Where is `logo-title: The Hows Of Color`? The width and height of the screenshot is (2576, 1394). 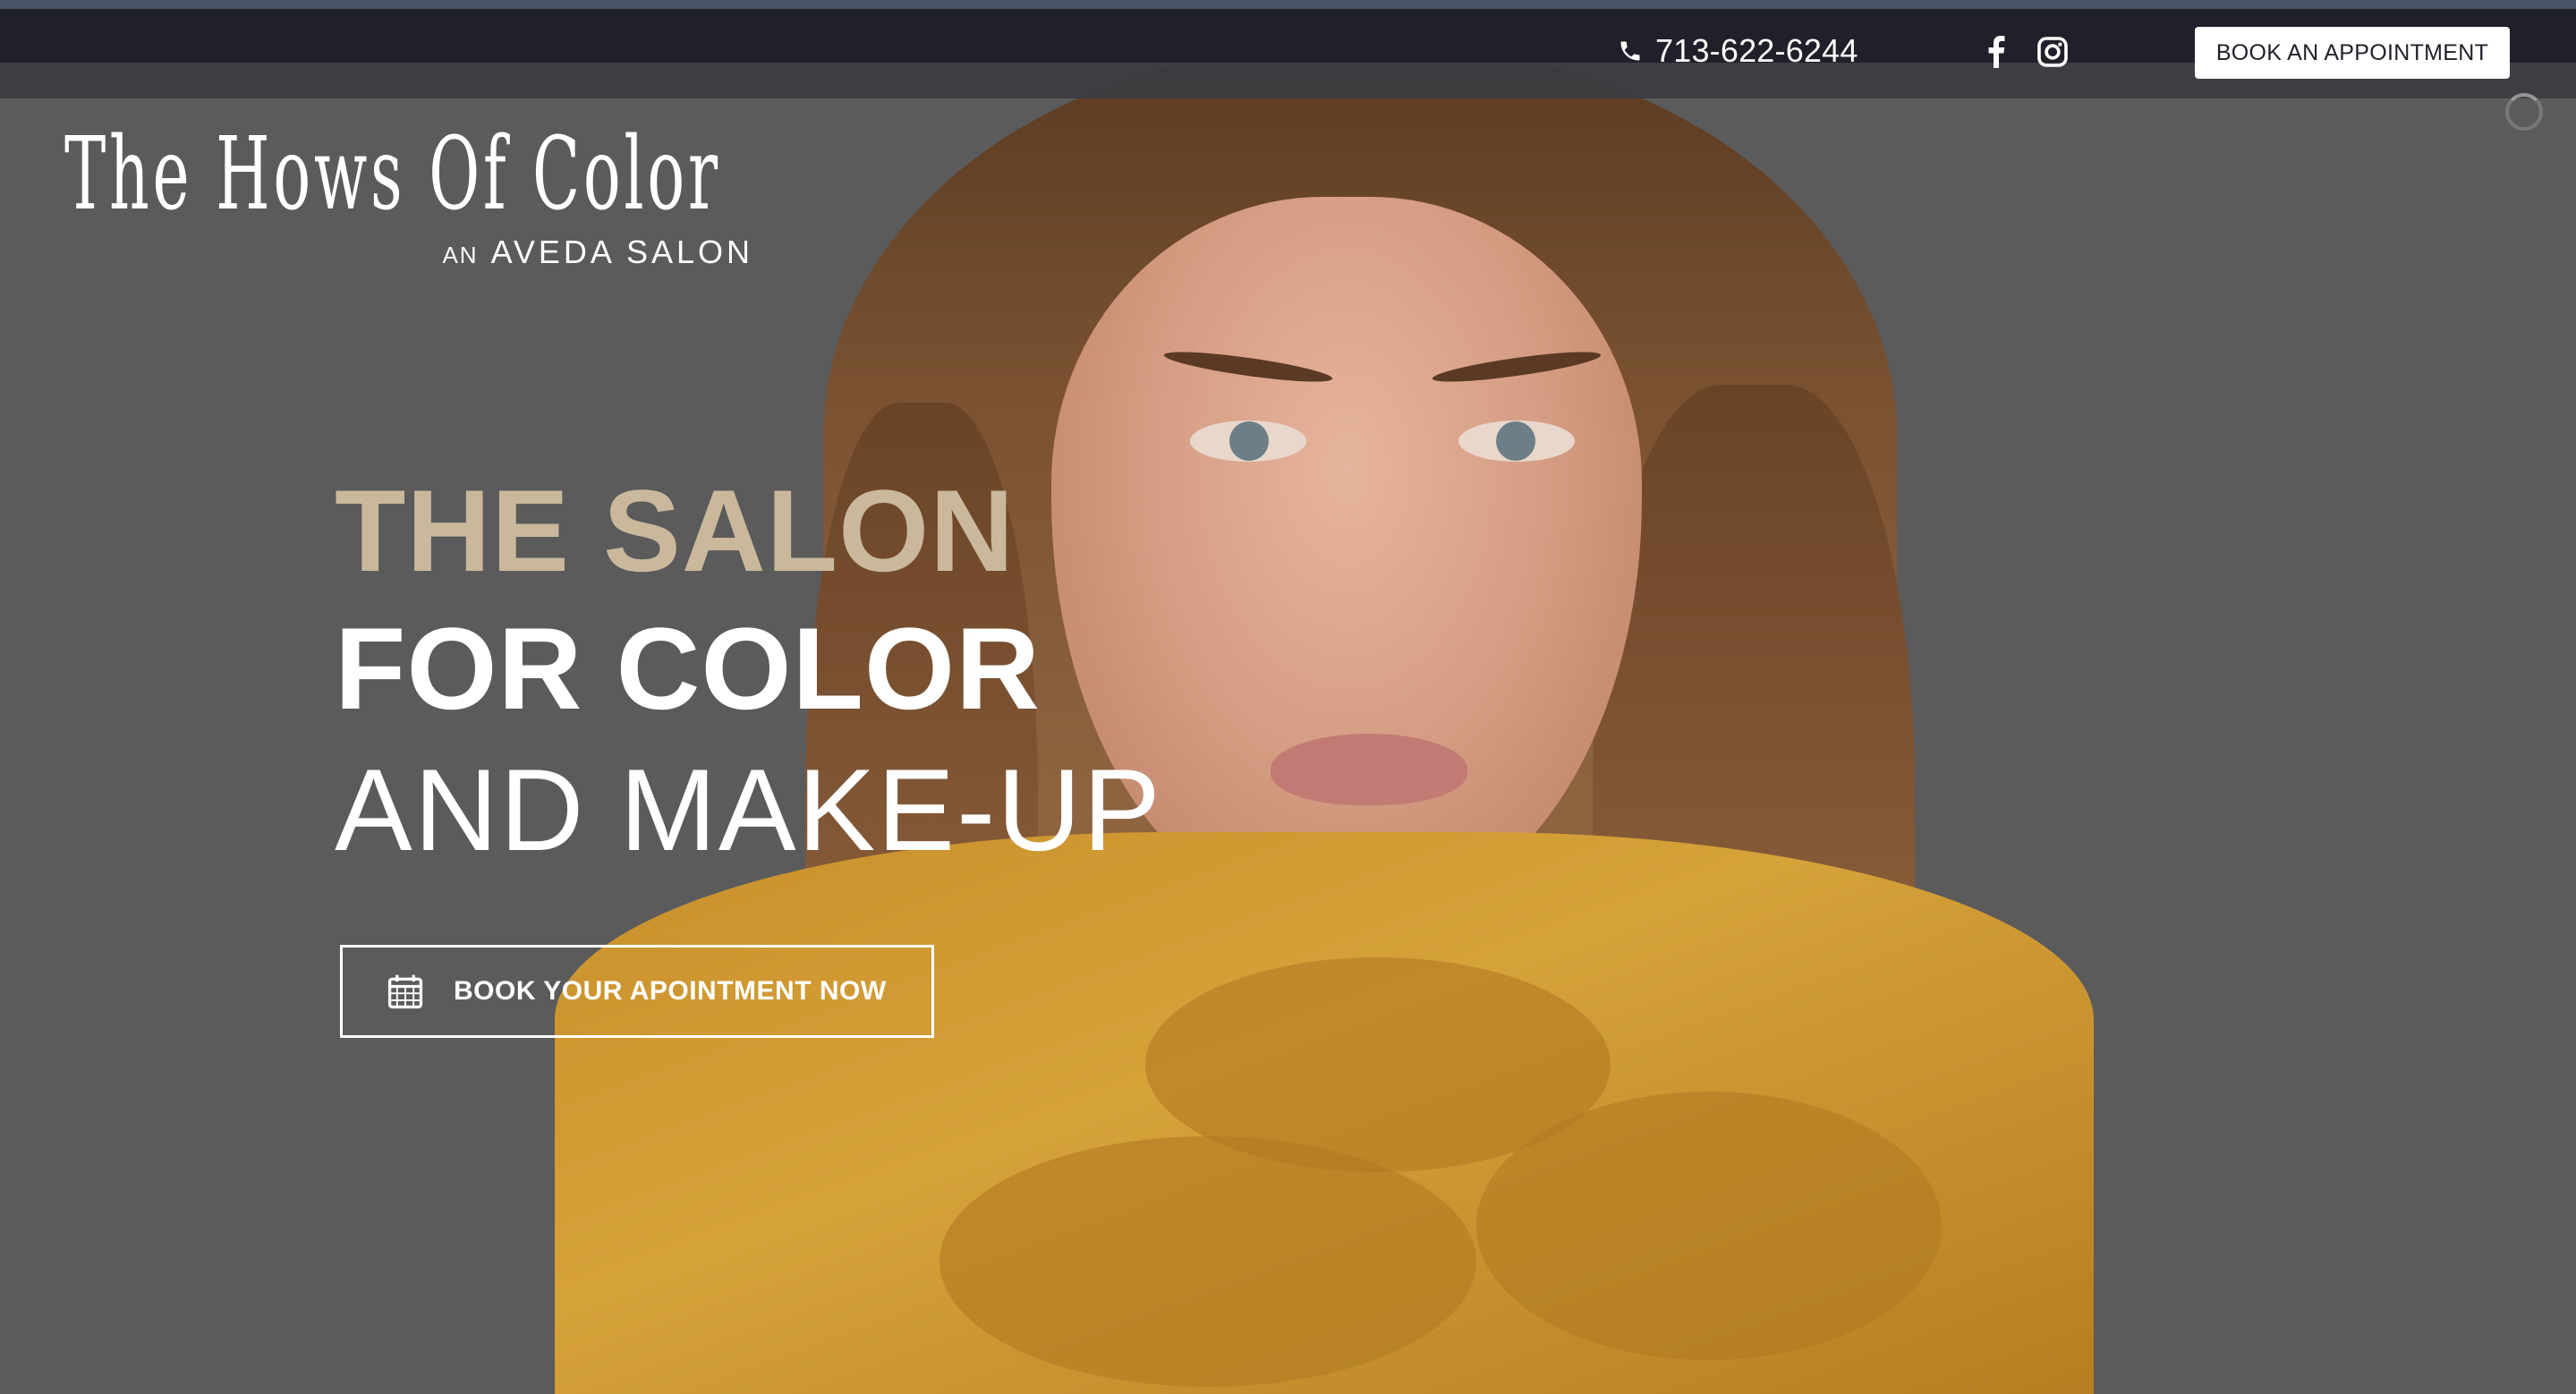
logo-title: The Hows Of Color is located at coordinates (392, 174).